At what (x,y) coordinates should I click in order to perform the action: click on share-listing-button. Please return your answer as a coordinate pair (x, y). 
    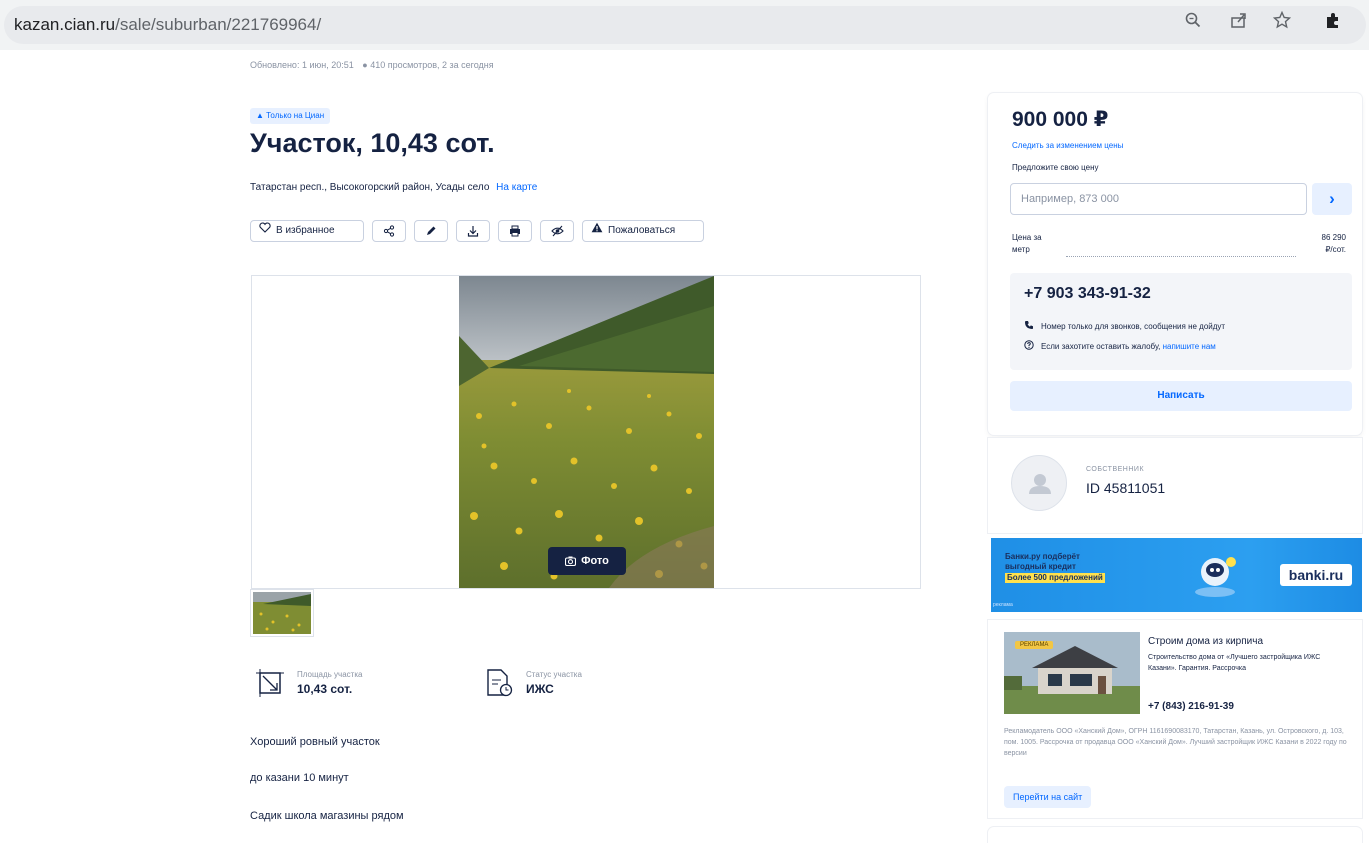
    Looking at the image, I should click on (389, 231).